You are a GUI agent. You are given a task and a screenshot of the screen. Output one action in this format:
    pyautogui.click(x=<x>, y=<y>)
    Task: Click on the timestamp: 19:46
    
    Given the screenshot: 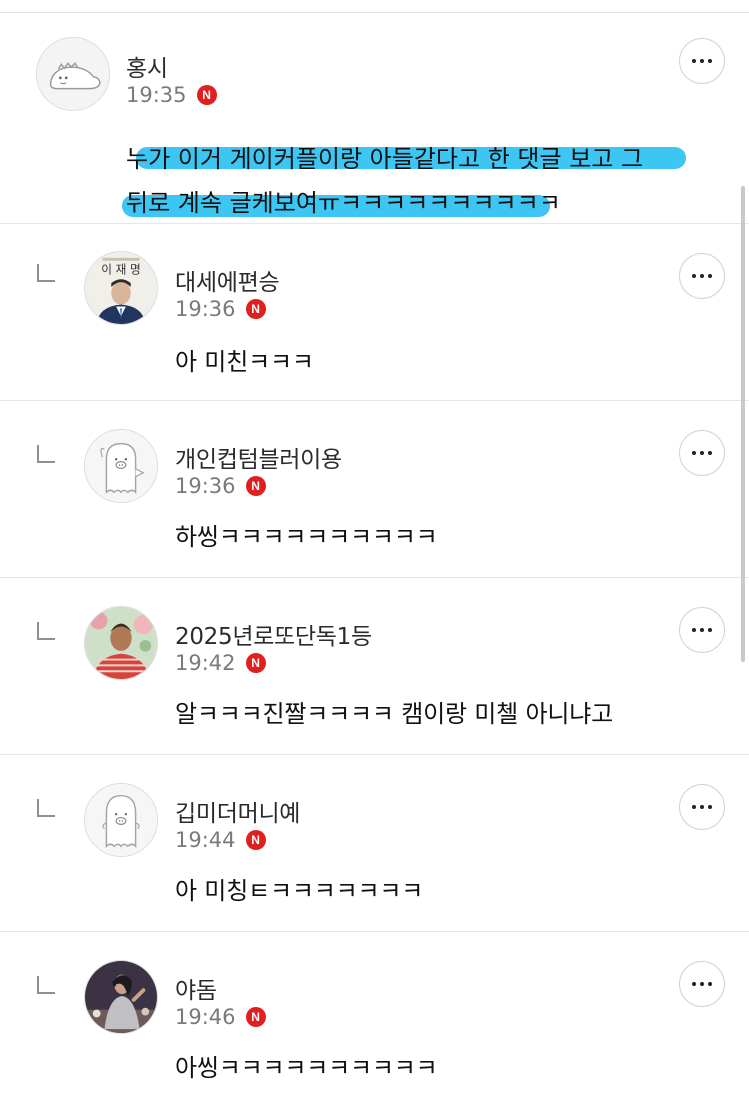 What is the action you would take?
    pyautogui.click(x=205, y=1017)
    